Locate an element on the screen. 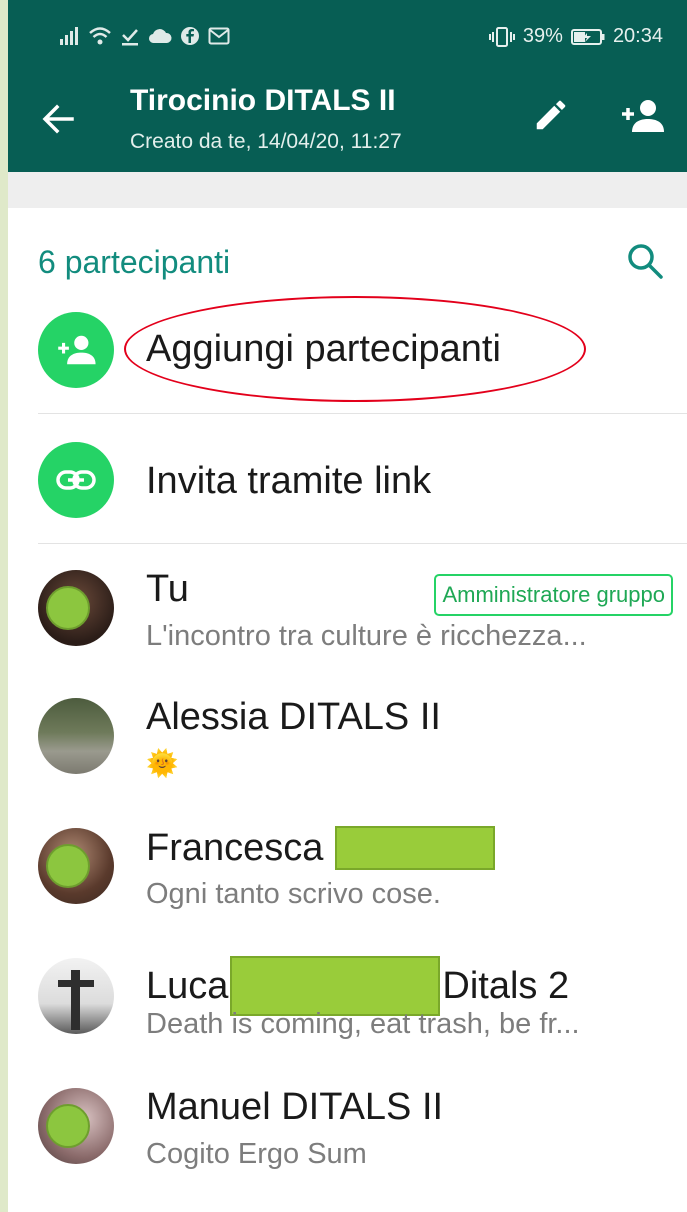  member-name-suffix: Ditals 2 is located at coordinates (506, 985).